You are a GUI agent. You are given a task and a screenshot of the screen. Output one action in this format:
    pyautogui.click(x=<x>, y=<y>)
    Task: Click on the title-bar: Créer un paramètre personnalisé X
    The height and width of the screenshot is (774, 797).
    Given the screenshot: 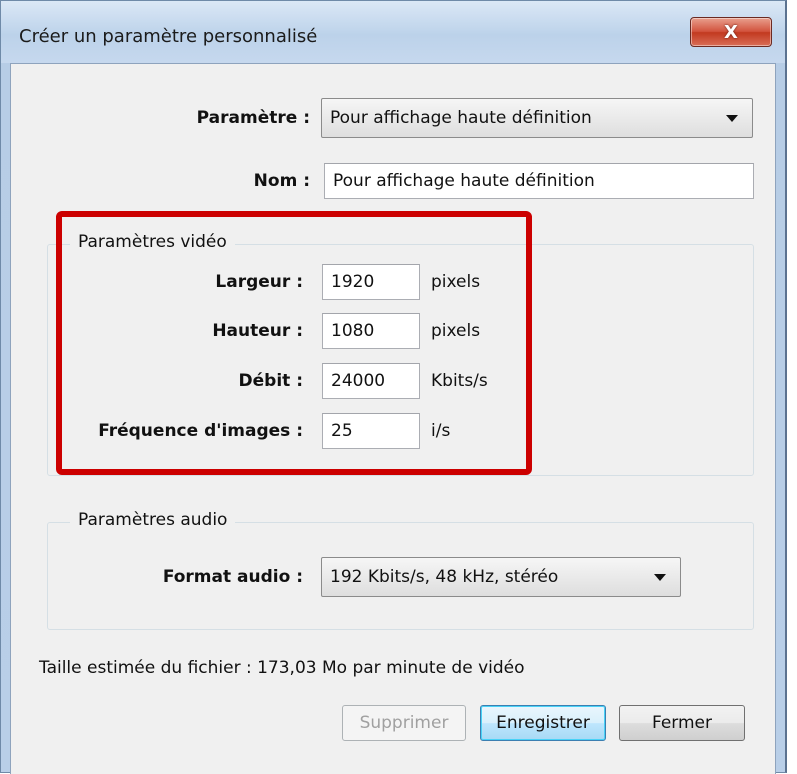 What is the action you would take?
    pyautogui.click(x=393, y=32)
    